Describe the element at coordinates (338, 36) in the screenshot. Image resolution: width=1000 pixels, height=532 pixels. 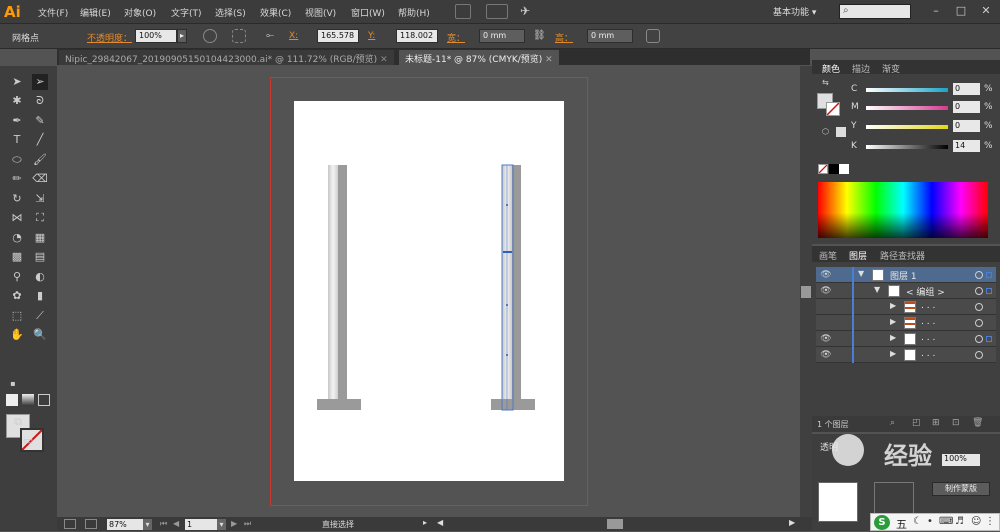
I see `x-input: 165.578` at that location.